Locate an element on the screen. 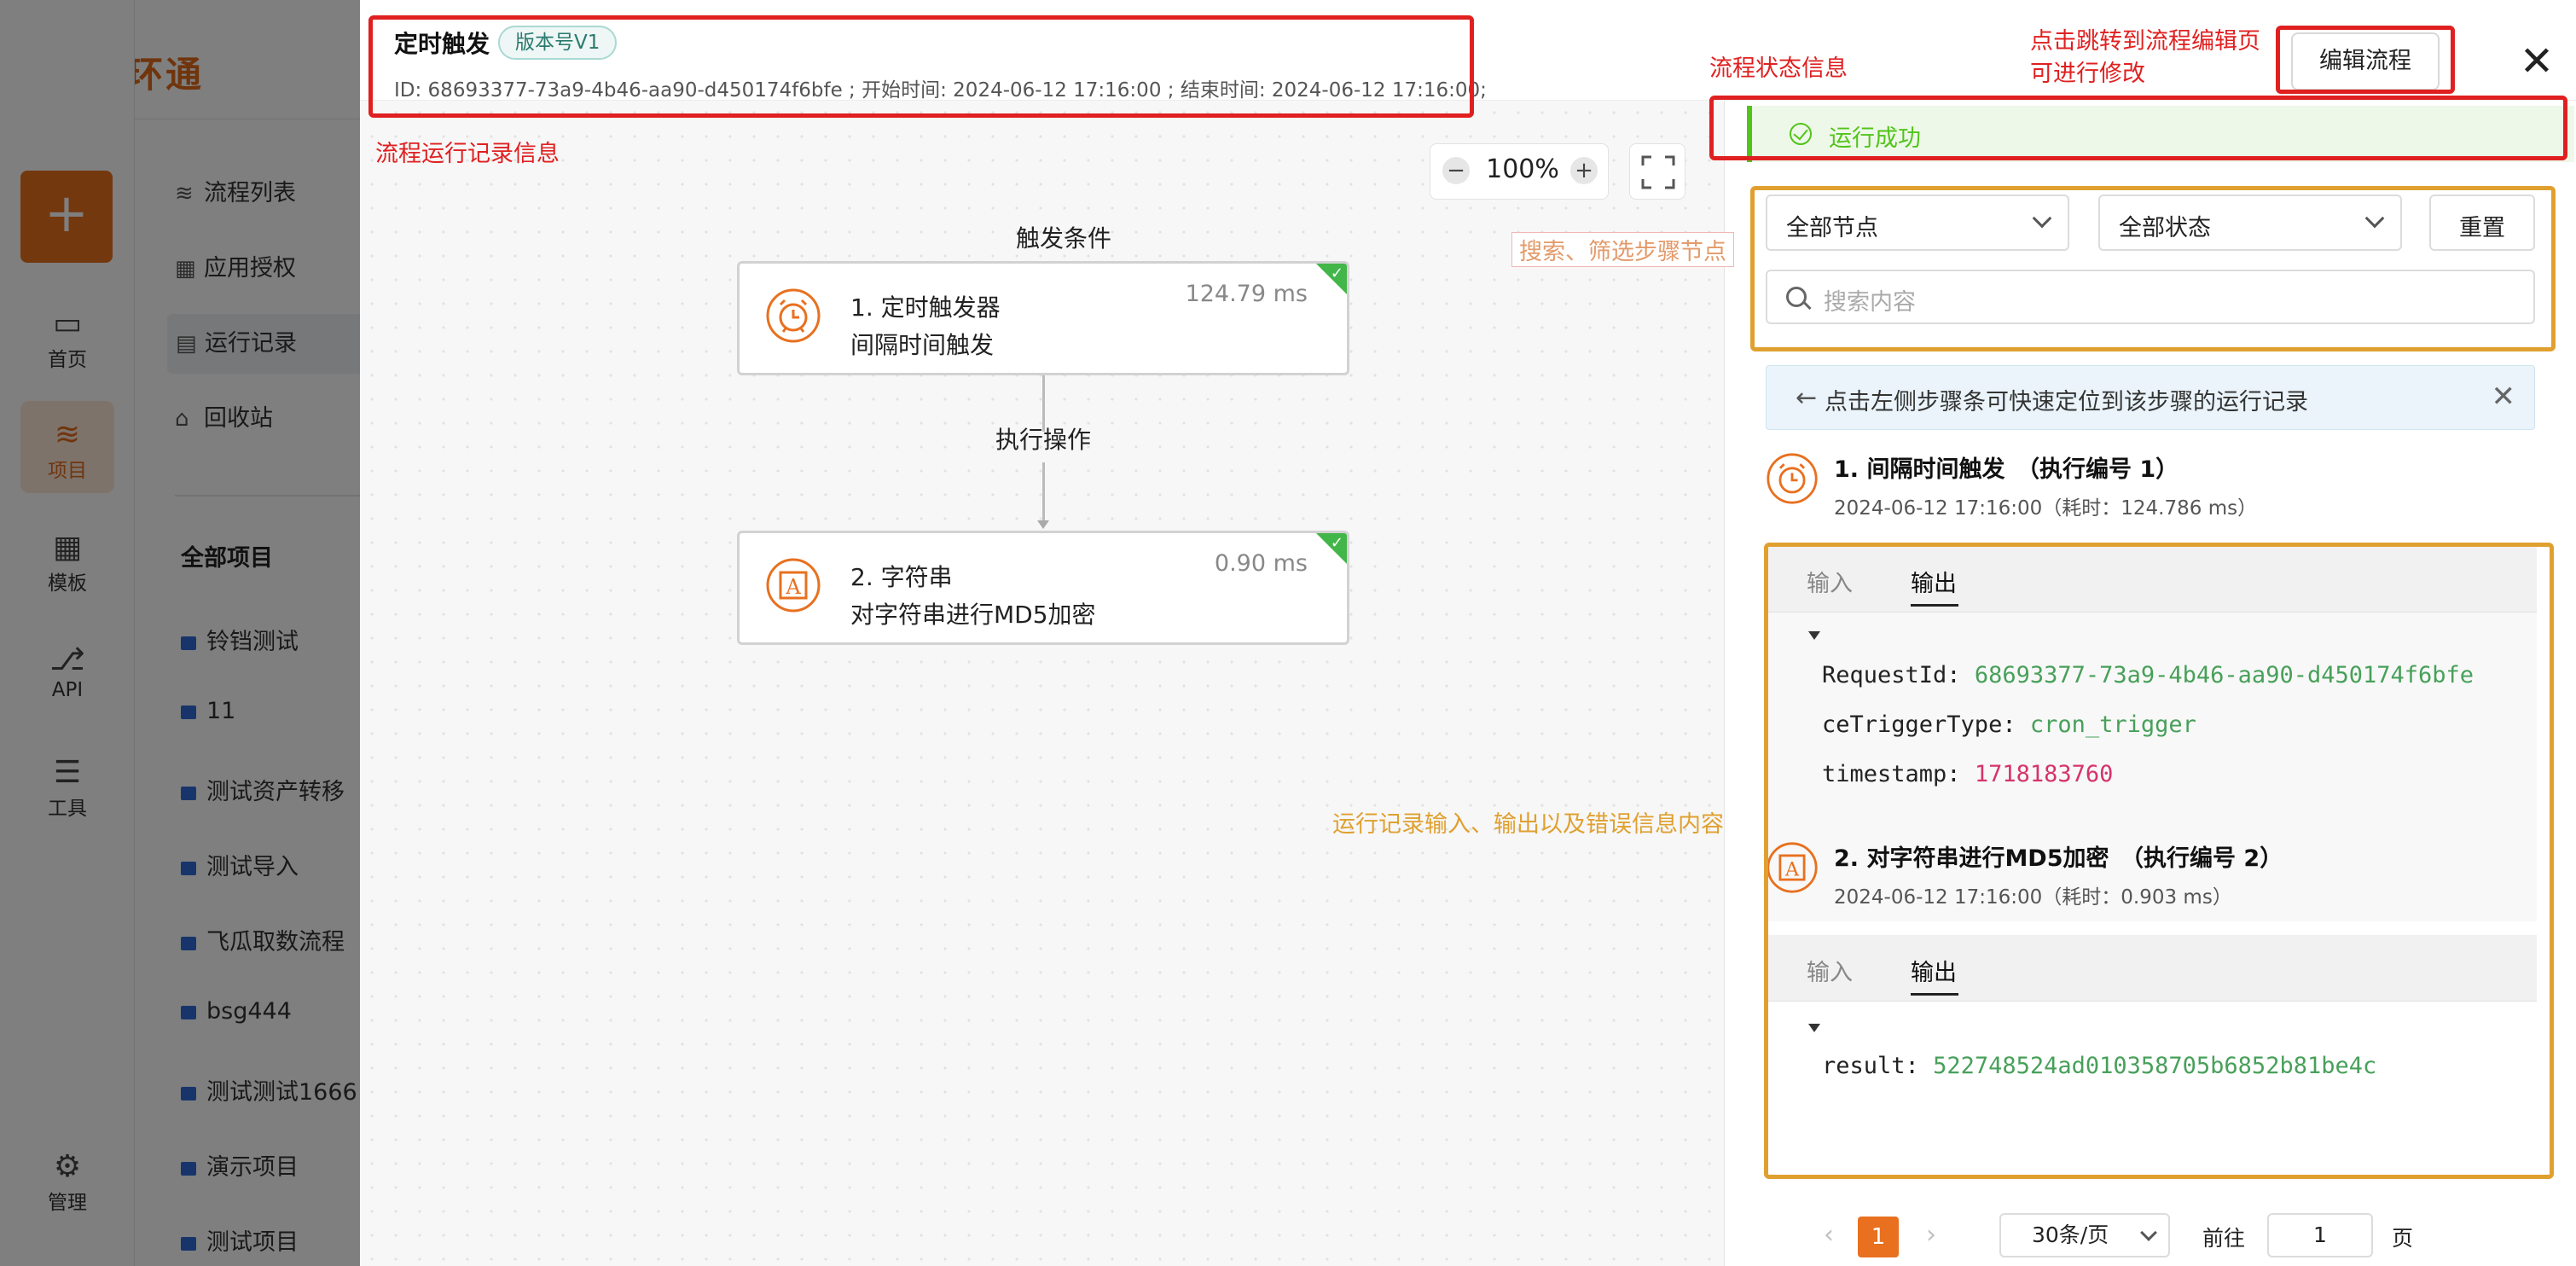  reset-button: 重置 is located at coordinates (2482, 223).